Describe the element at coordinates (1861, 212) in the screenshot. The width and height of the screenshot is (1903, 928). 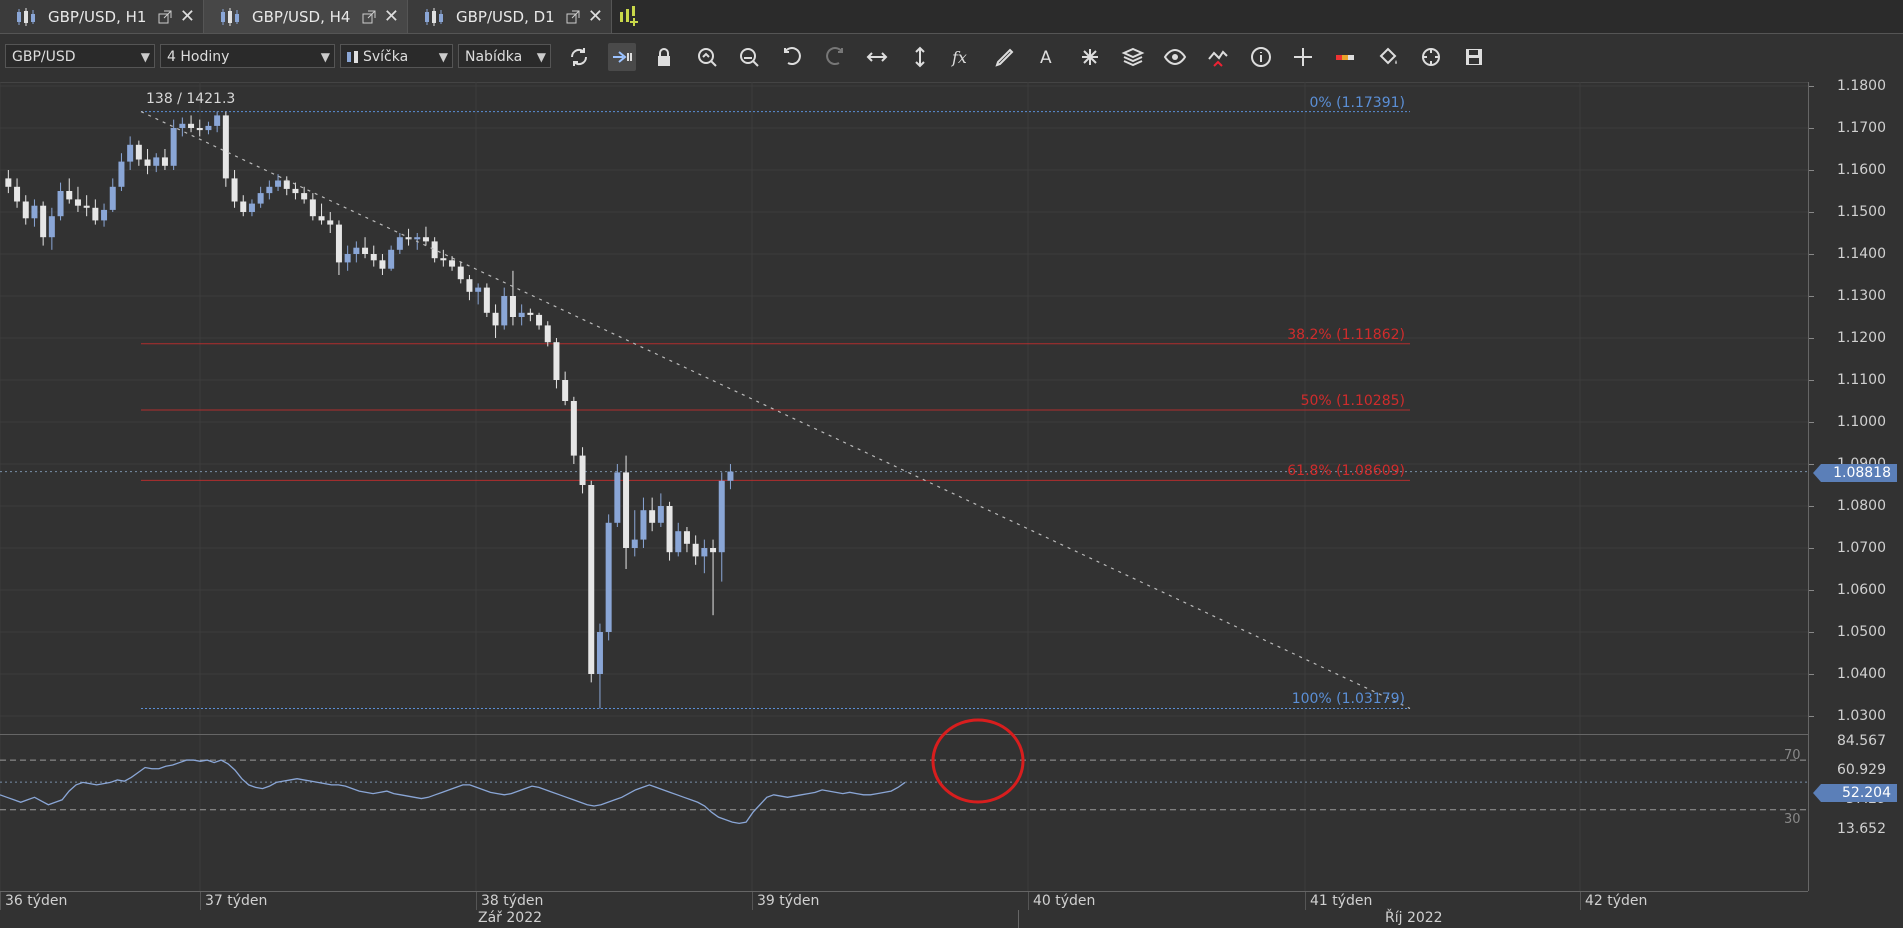
I see `price-tick-label: 1.1500` at that location.